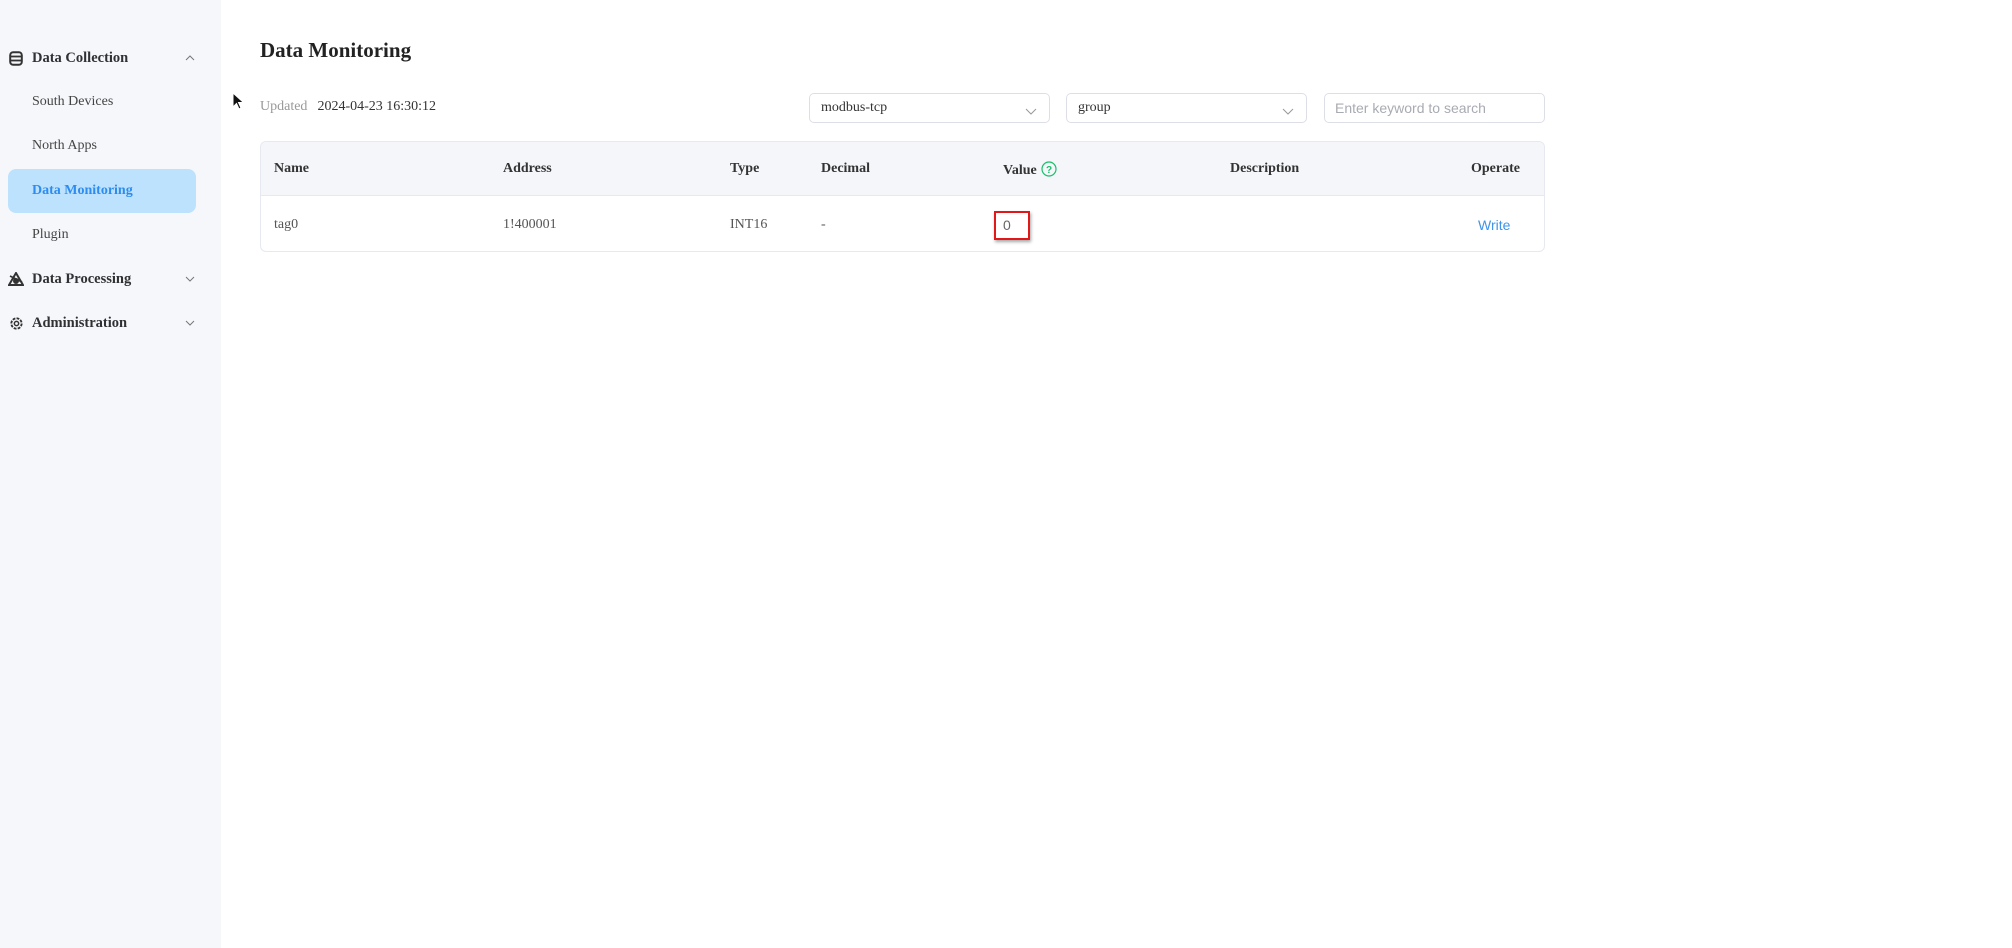 The width and height of the screenshot is (2012, 948). I want to click on cell-type: INT16, so click(749, 224).